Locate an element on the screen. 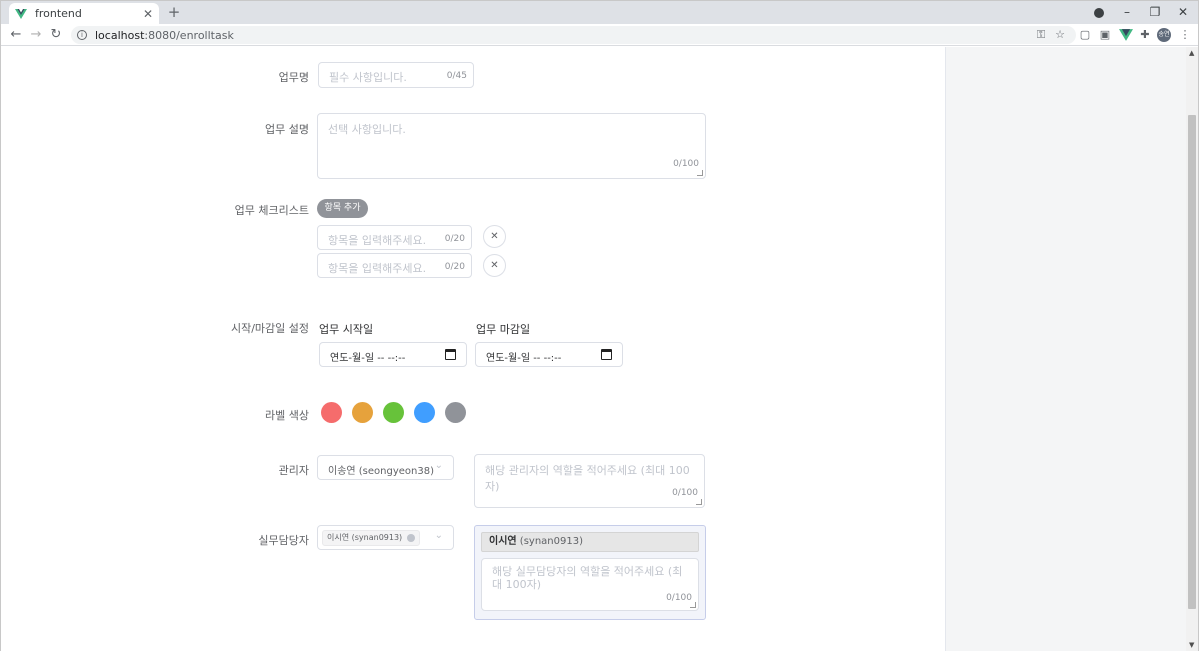 This screenshot has width=1199, height=651. task-desc-counter: 0/100 is located at coordinates (686, 164).